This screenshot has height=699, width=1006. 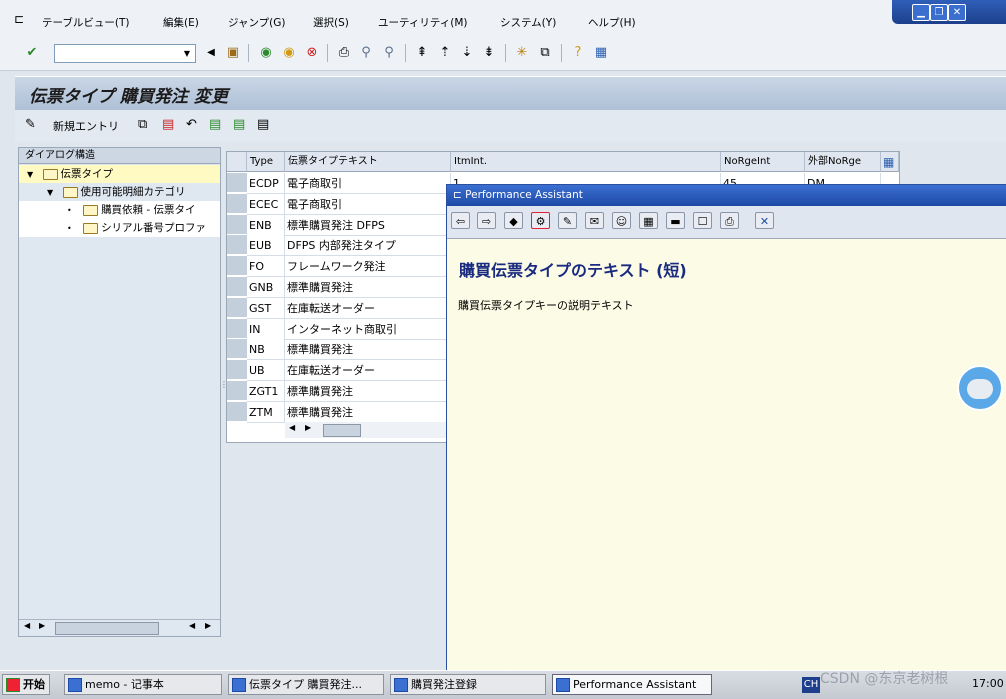 What do you see at coordinates (368, 246) in the screenshot?
I see `cell-text: DFPS 内部発注タイプ` at bounding box center [368, 246].